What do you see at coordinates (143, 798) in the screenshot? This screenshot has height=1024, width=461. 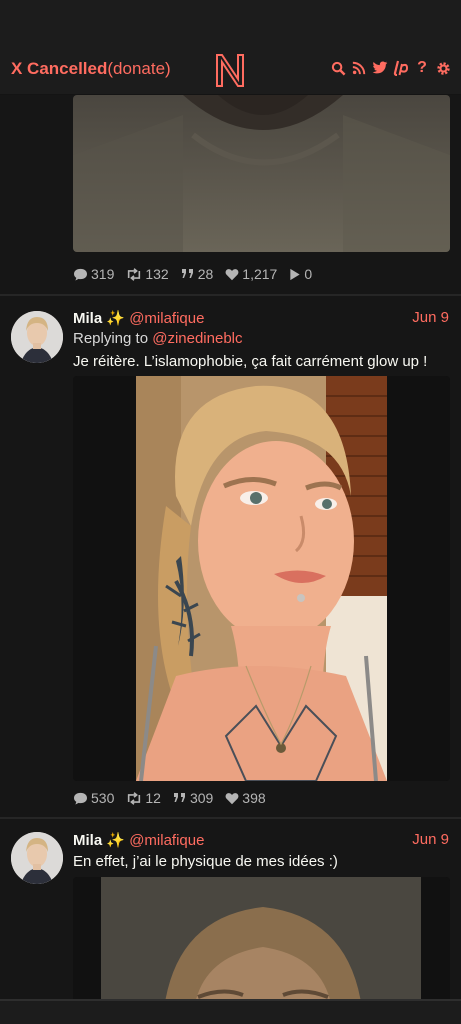 I see `retweets-stat: 12` at bounding box center [143, 798].